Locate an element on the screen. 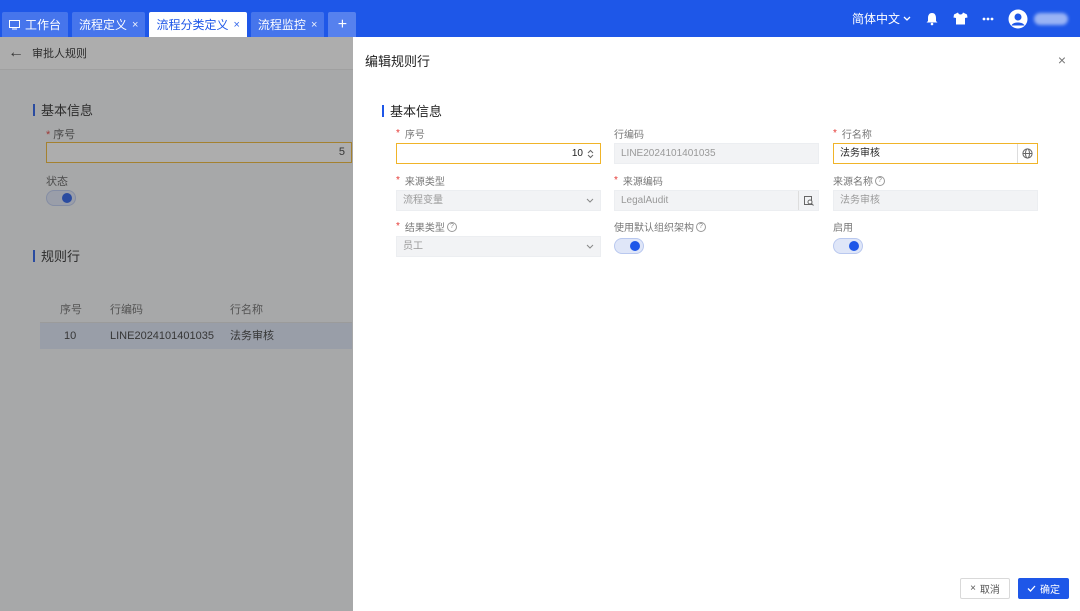 The image size is (1080, 611). section-title-text: 基本信息 is located at coordinates (416, 111).